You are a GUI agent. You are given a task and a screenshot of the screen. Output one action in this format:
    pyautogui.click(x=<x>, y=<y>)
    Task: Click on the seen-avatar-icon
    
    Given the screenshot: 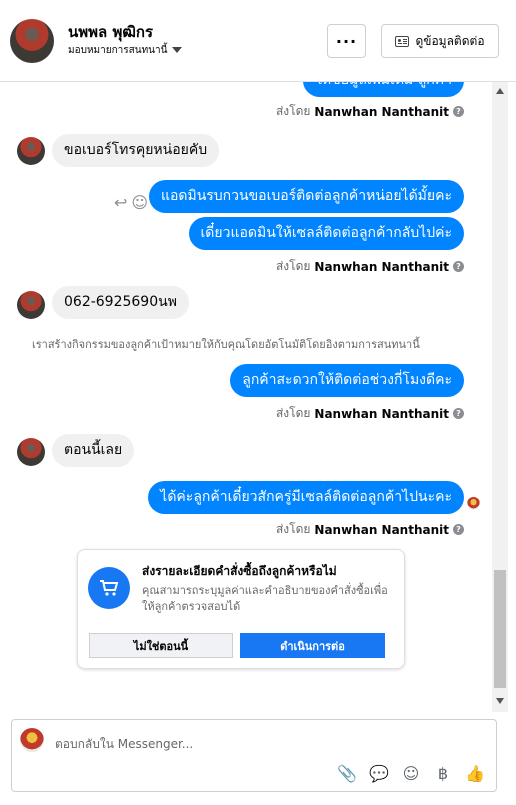 What is the action you would take?
    pyautogui.click(x=473, y=503)
    